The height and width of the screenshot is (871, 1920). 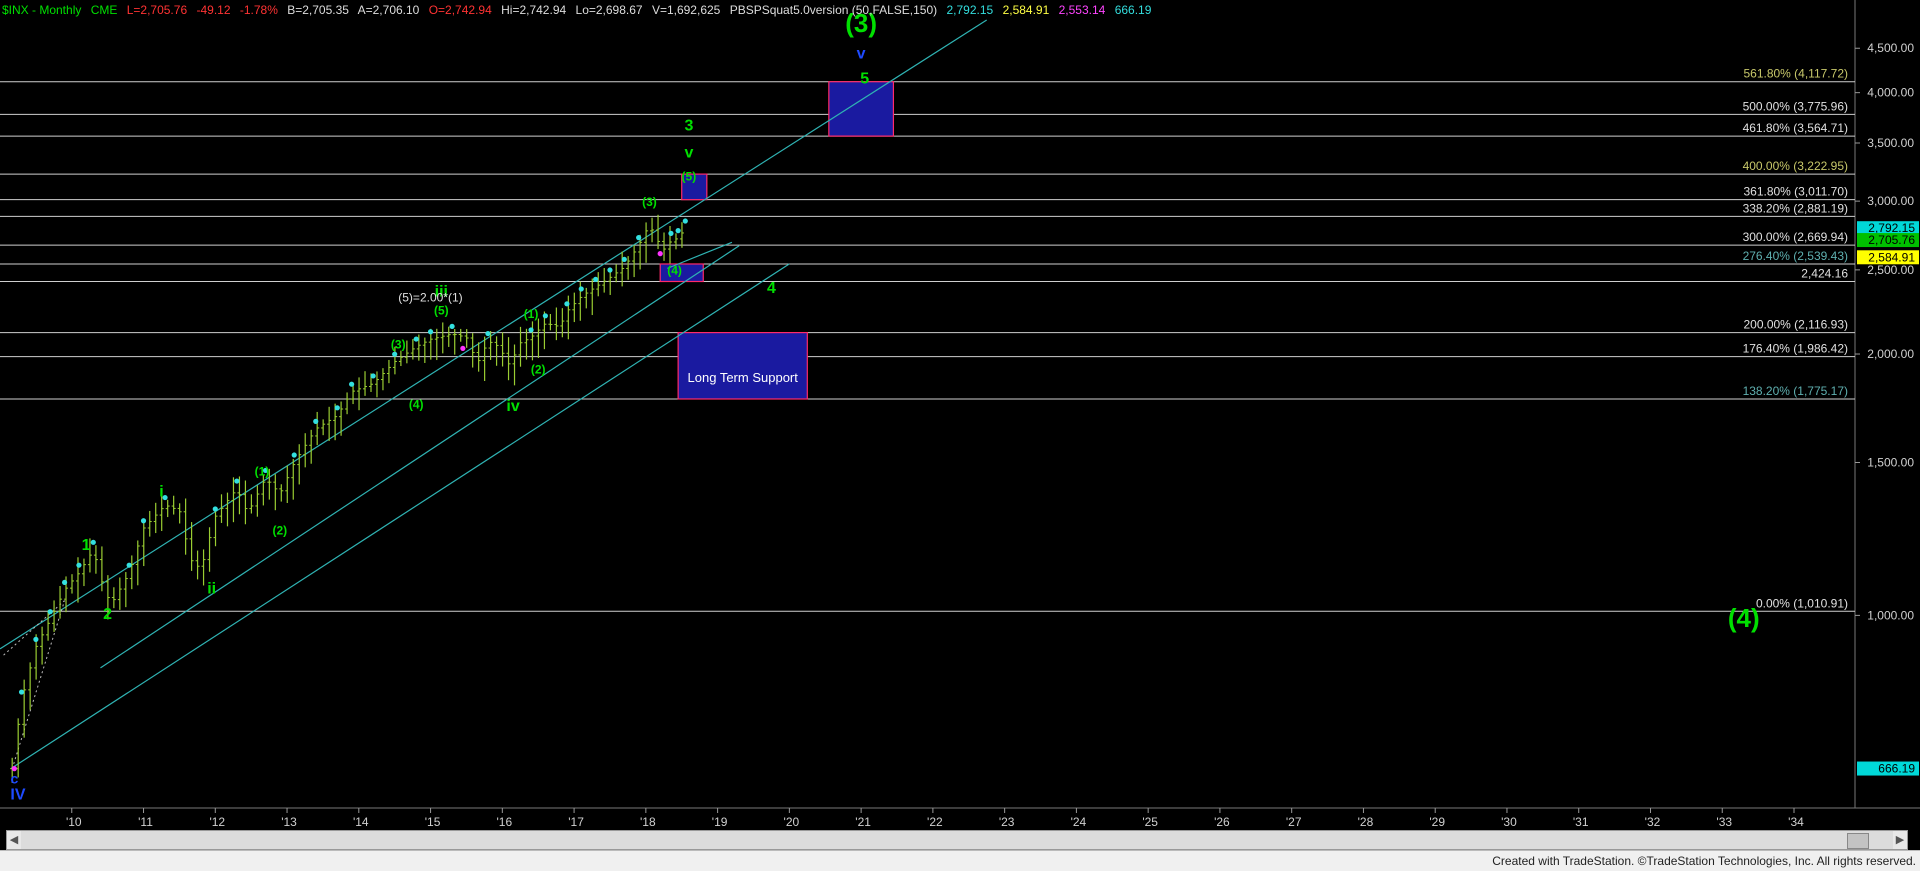 I want to click on x-tick-label: '19, so click(x=720, y=822).